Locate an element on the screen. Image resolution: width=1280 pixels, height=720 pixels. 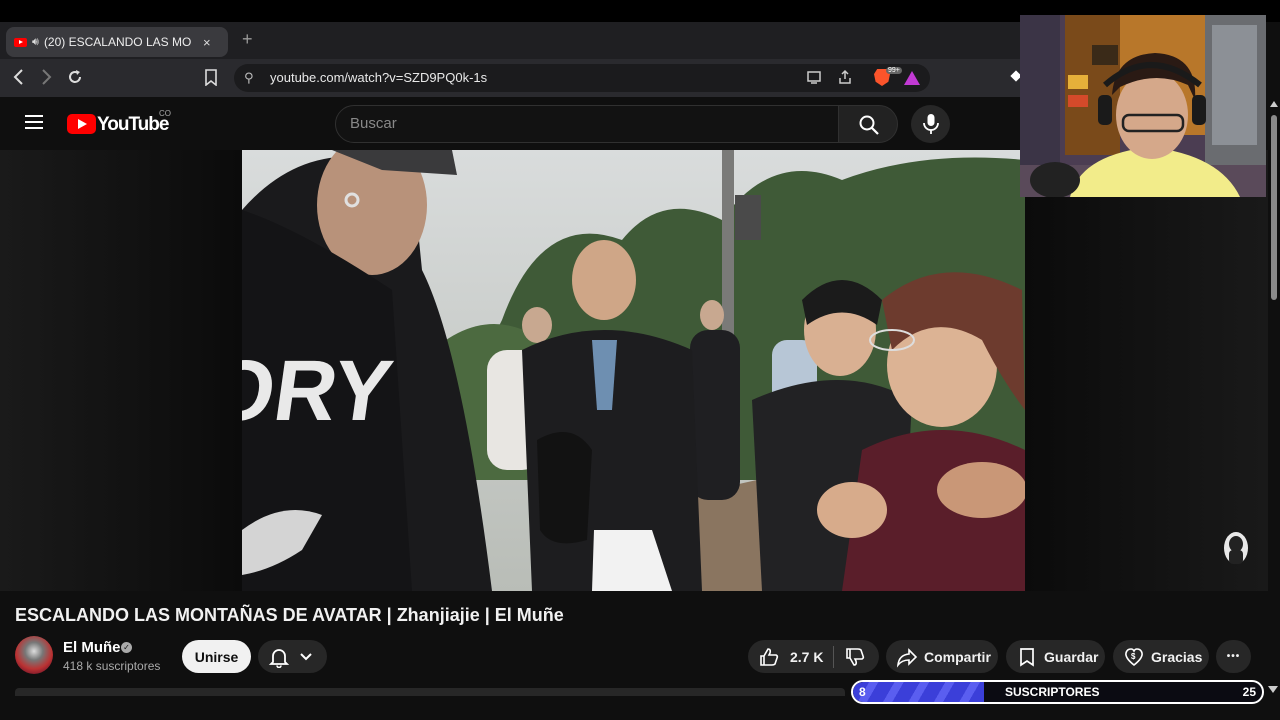
shields-count-badge: 99+ is located at coordinates (894, 70).